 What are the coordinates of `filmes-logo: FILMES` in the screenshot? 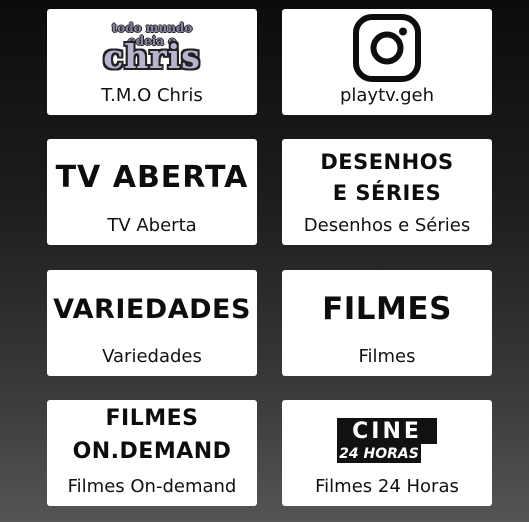 It's located at (387, 308).